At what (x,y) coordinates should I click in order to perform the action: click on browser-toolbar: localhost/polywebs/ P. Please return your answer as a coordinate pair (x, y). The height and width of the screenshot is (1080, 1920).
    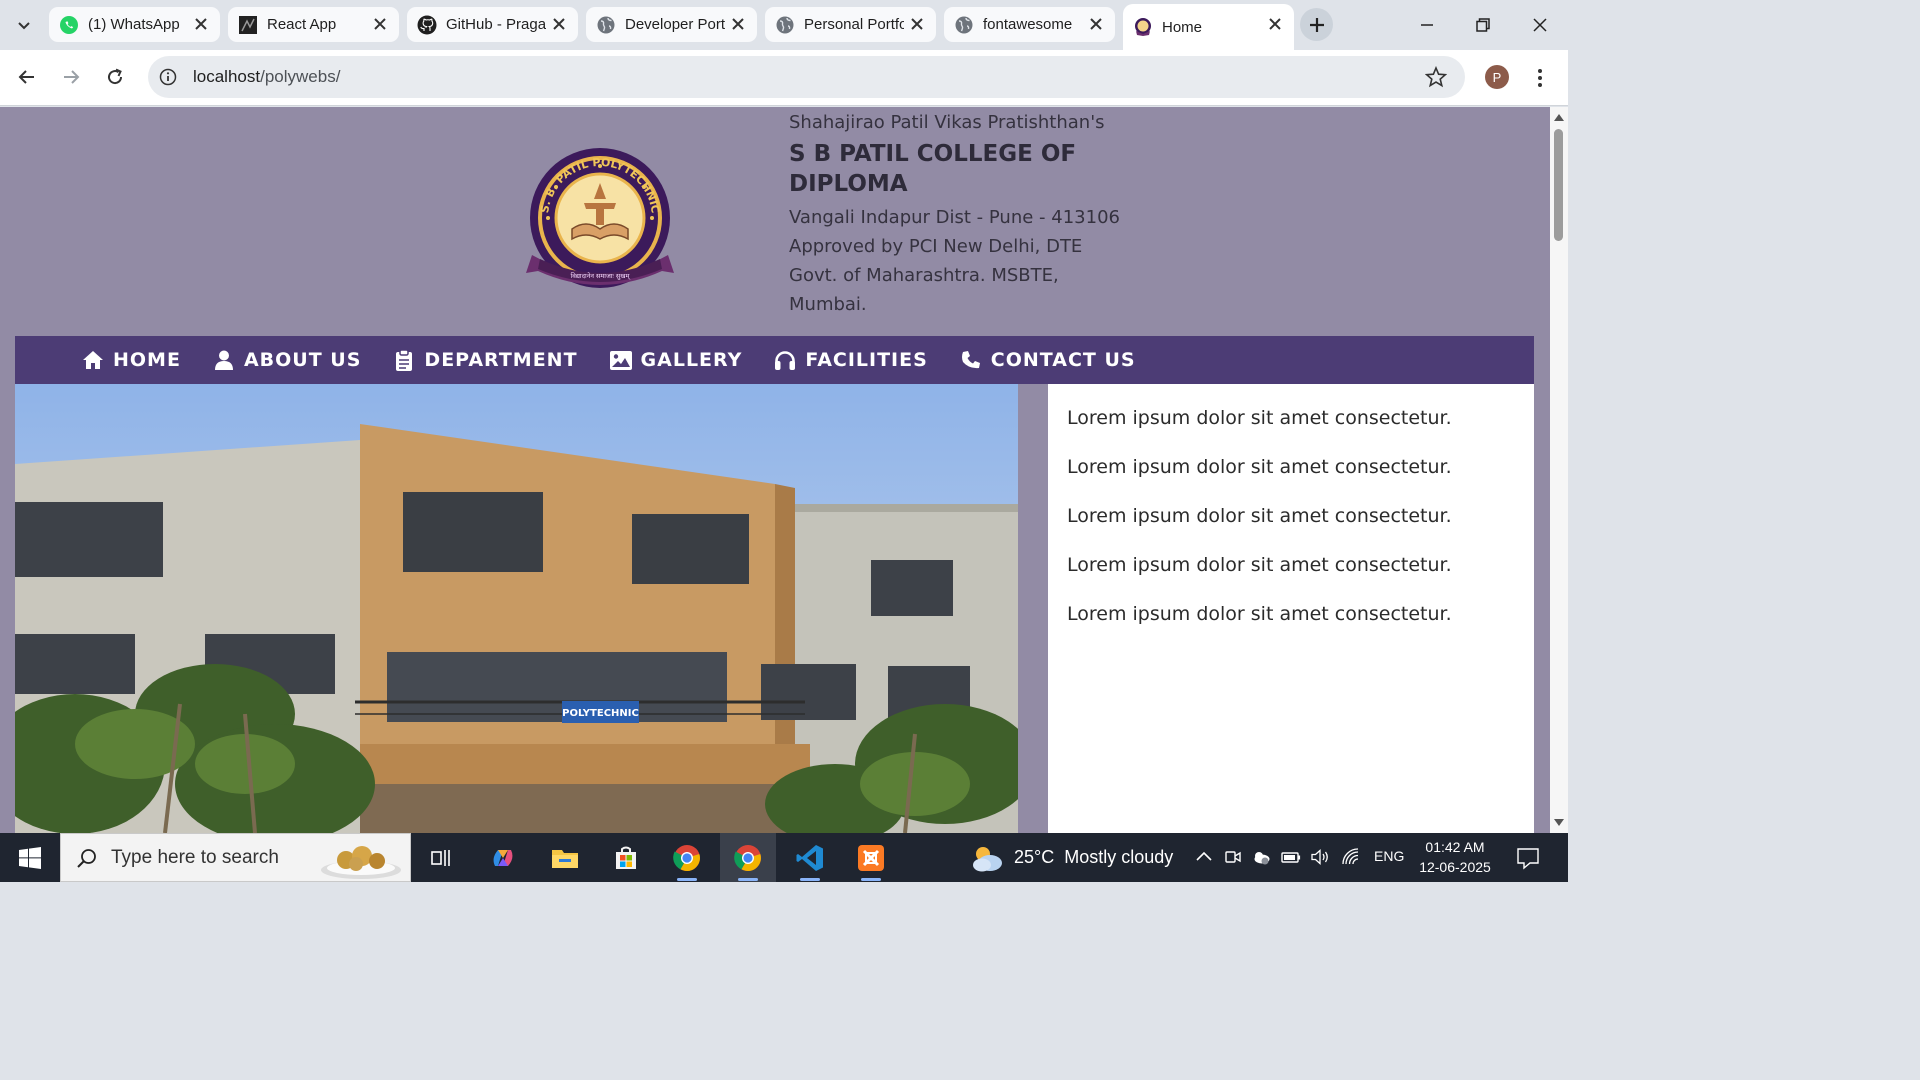
    Looking at the image, I should click on (784, 78).